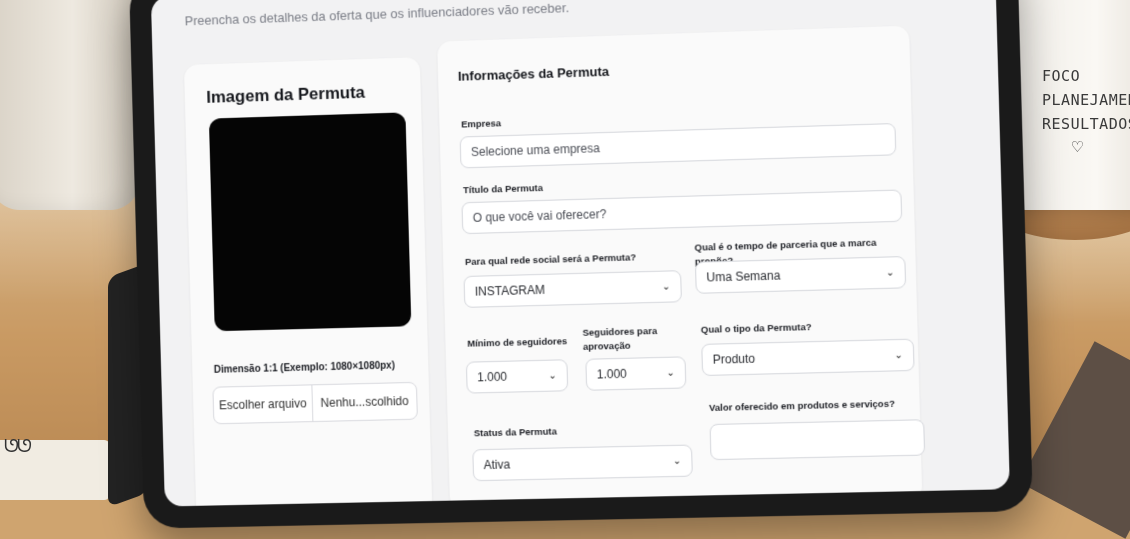  What do you see at coordinates (315, 403) in the screenshot?
I see `file-input: Escolher arquivo Nenhu...scolhido` at bounding box center [315, 403].